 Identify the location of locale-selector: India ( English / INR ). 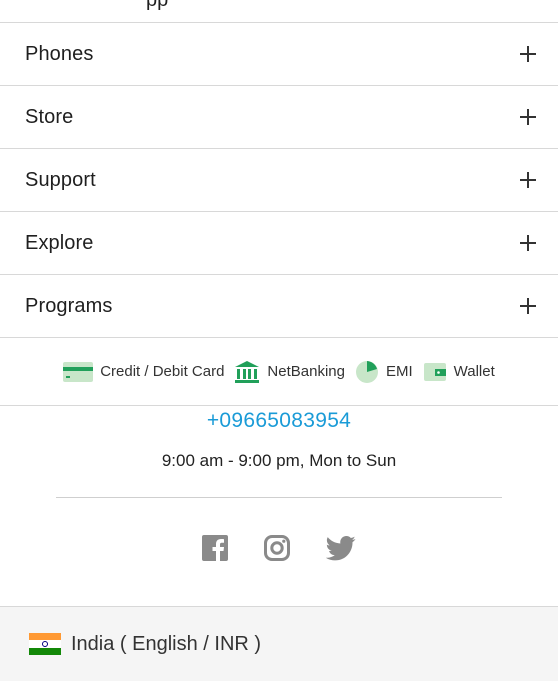
(166, 644).